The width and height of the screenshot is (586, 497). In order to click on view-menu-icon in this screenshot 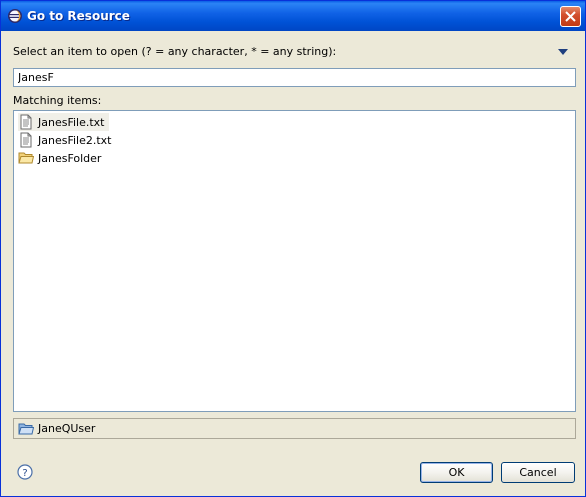, I will do `click(563, 52)`.